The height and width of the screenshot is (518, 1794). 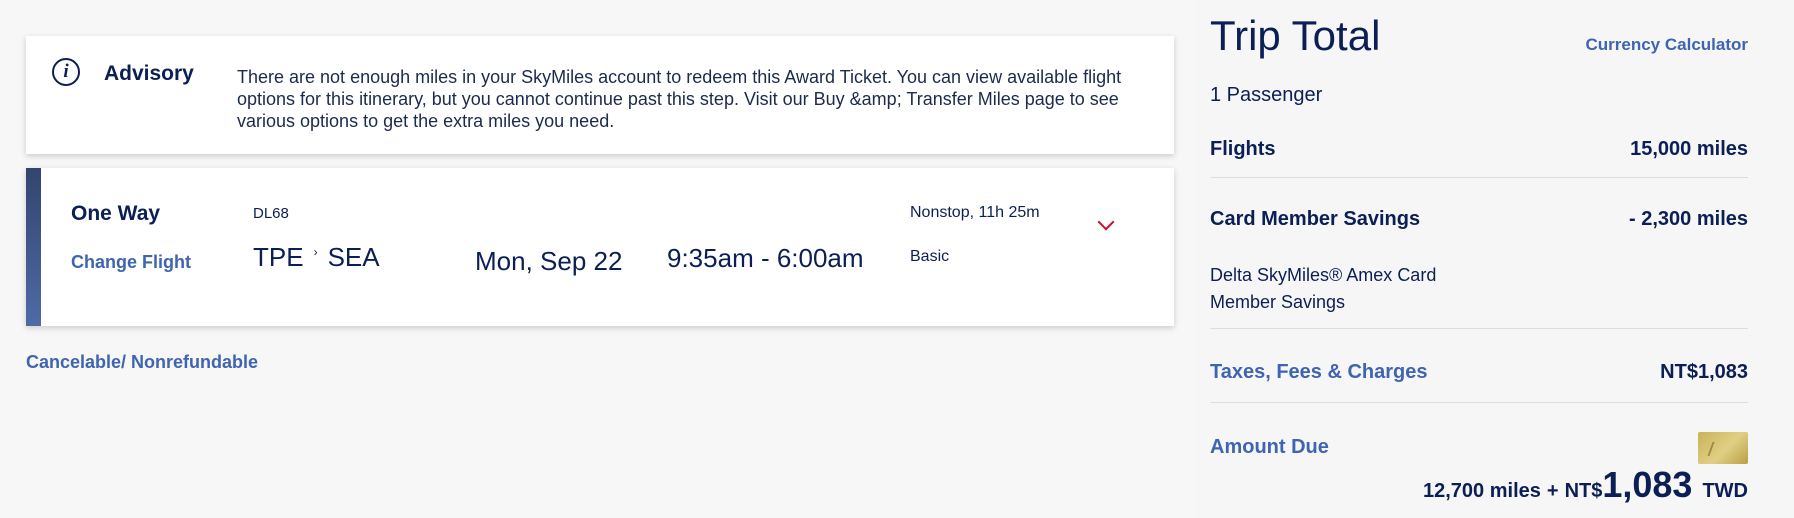 What do you see at coordinates (66, 72) in the screenshot?
I see `info-icon: i` at bounding box center [66, 72].